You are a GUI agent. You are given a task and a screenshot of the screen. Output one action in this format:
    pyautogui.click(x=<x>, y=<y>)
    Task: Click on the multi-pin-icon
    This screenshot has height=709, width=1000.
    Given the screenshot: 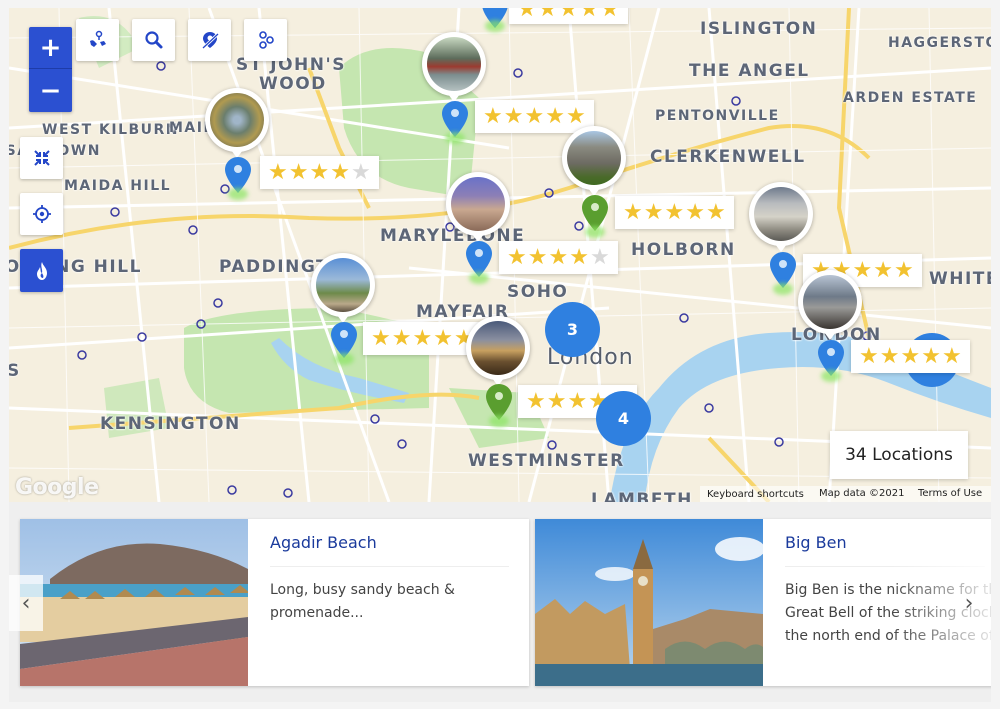 What is the action you would take?
    pyautogui.click(x=266, y=40)
    